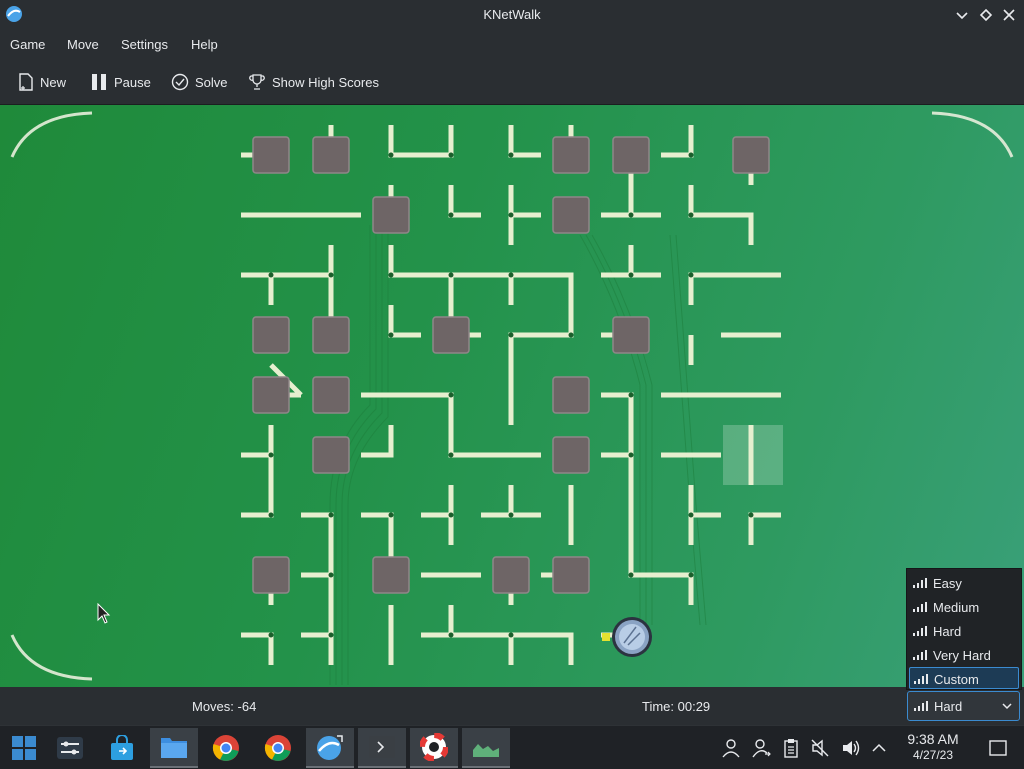  What do you see at coordinates (956, 607) in the screenshot?
I see `difficulty-option-label: Medium` at bounding box center [956, 607].